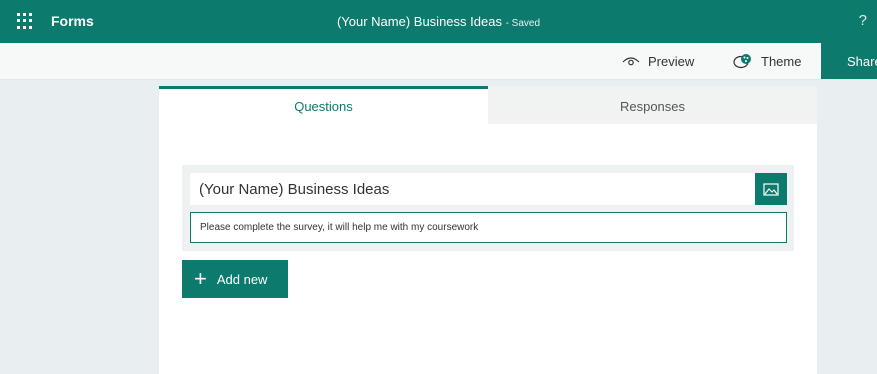 The image size is (877, 374). I want to click on form-description-input, so click(488, 227).